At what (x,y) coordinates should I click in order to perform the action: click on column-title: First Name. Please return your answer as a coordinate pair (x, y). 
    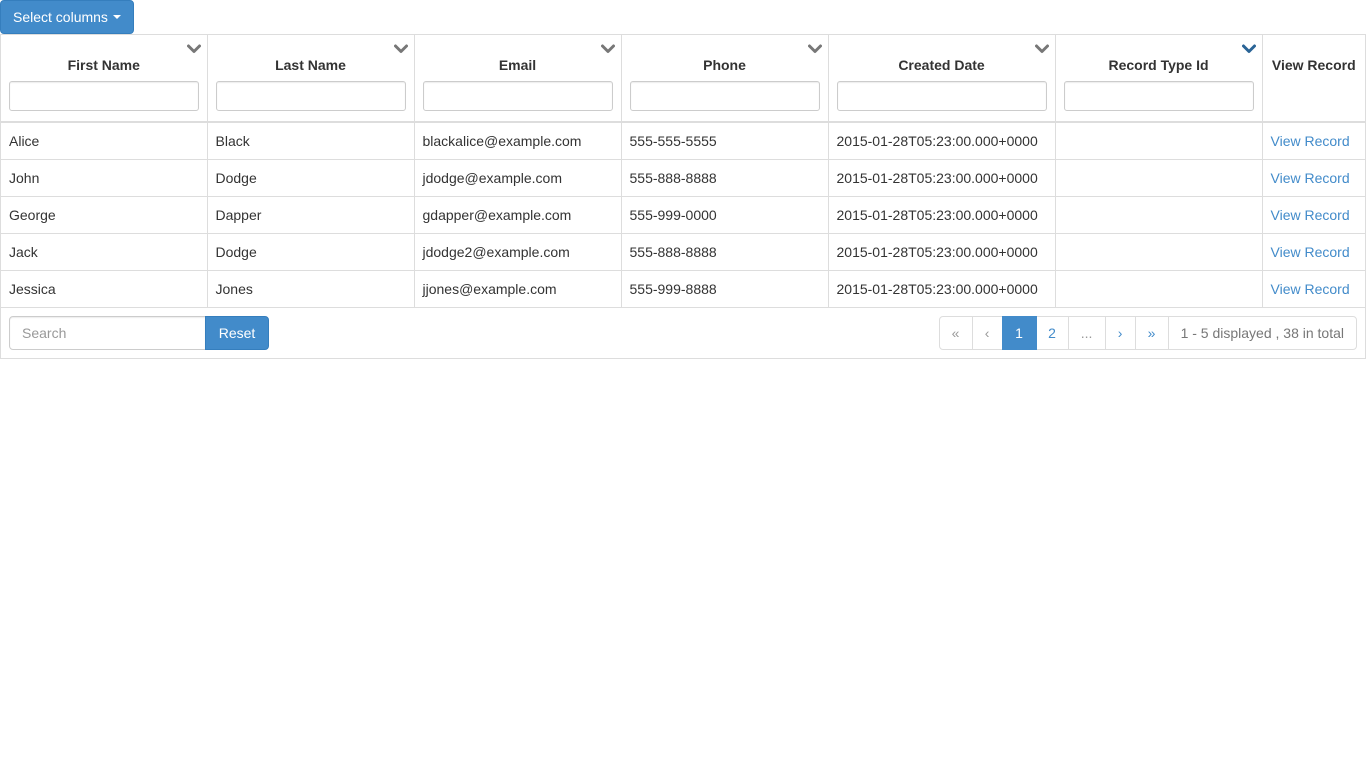
    Looking at the image, I should click on (103, 65).